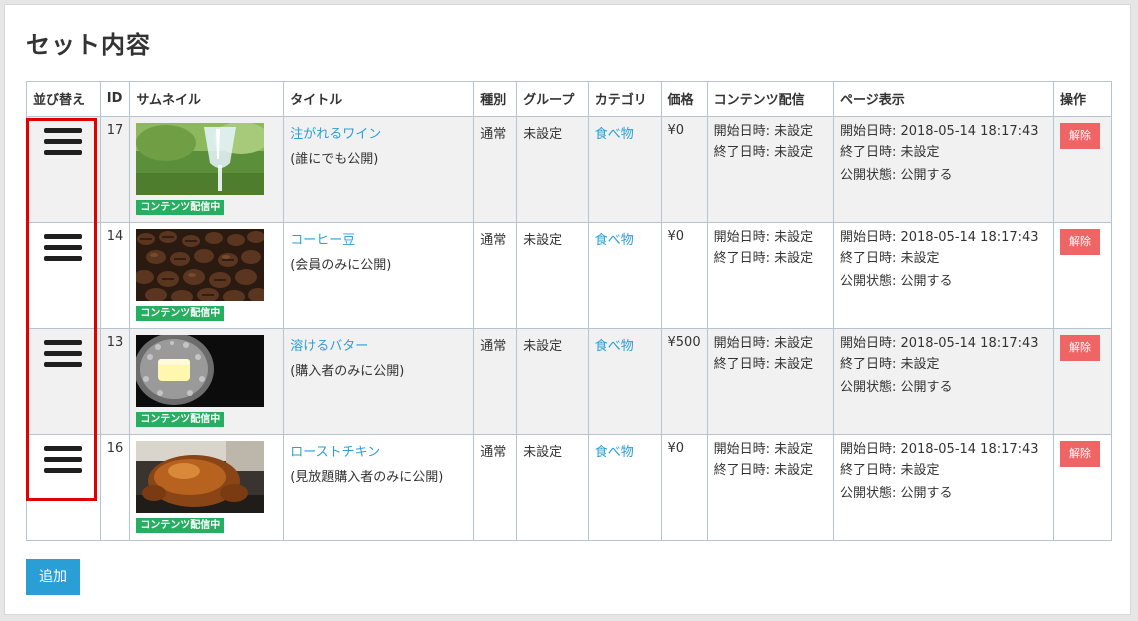  What do you see at coordinates (335, 452) in the screenshot?
I see `content-title-link: ローストチキン` at bounding box center [335, 452].